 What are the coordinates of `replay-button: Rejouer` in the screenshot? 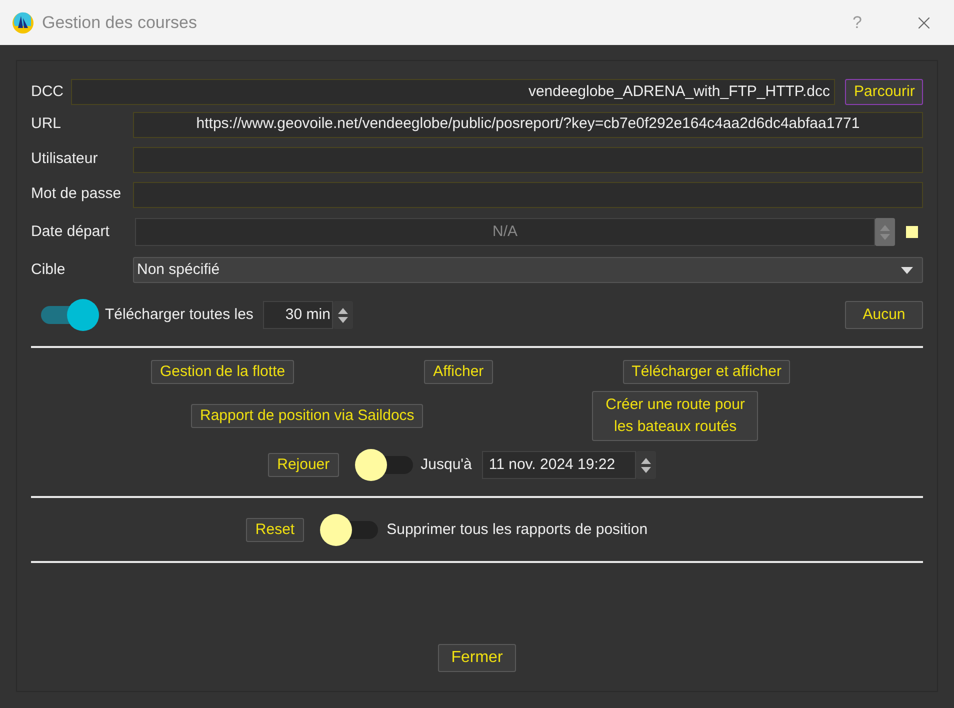 It's located at (303, 465).